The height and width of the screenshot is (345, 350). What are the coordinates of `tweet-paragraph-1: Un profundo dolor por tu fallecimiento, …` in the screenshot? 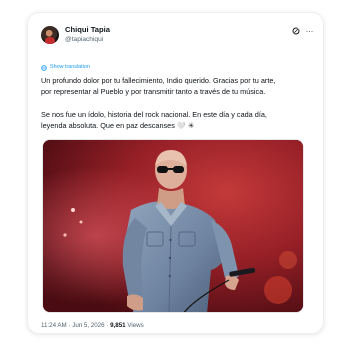 It's located at (180, 86).